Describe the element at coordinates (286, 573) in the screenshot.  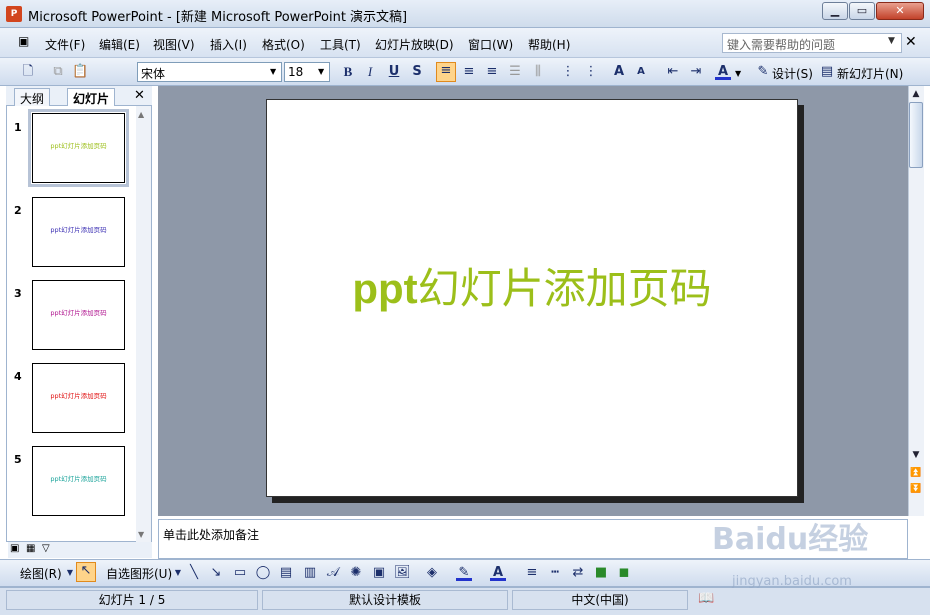
I see `textbox-icon: ▤` at that location.